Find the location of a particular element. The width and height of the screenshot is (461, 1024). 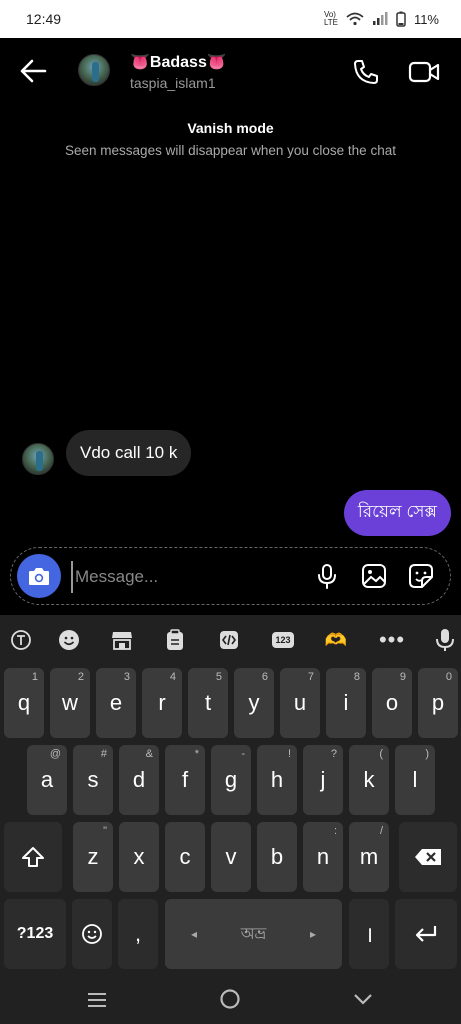

danda-key: । is located at coordinates (369, 934).